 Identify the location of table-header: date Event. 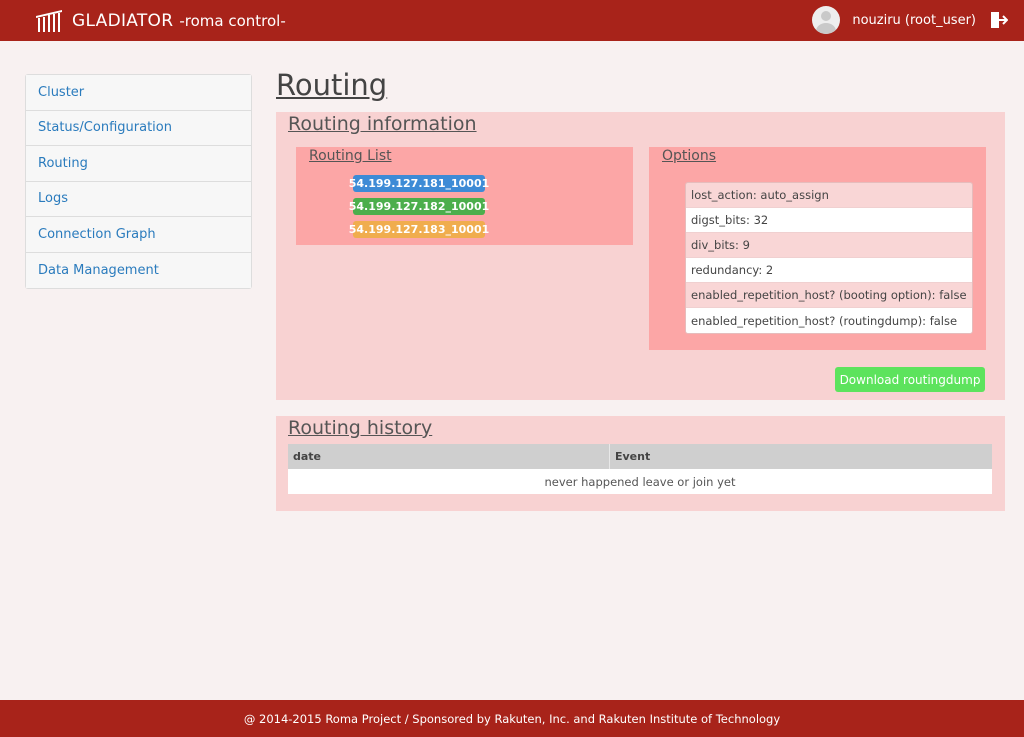
(640, 456).